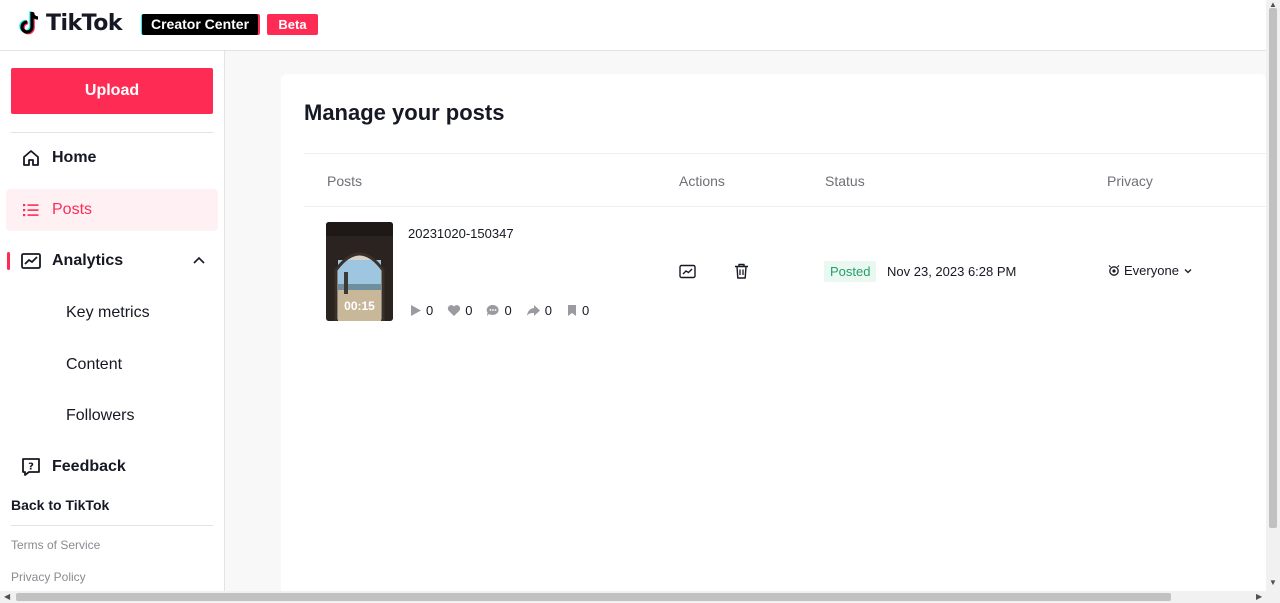 The image size is (1280, 603). What do you see at coordinates (1114, 270) in the screenshot?
I see `visibility-icon` at bounding box center [1114, 270].